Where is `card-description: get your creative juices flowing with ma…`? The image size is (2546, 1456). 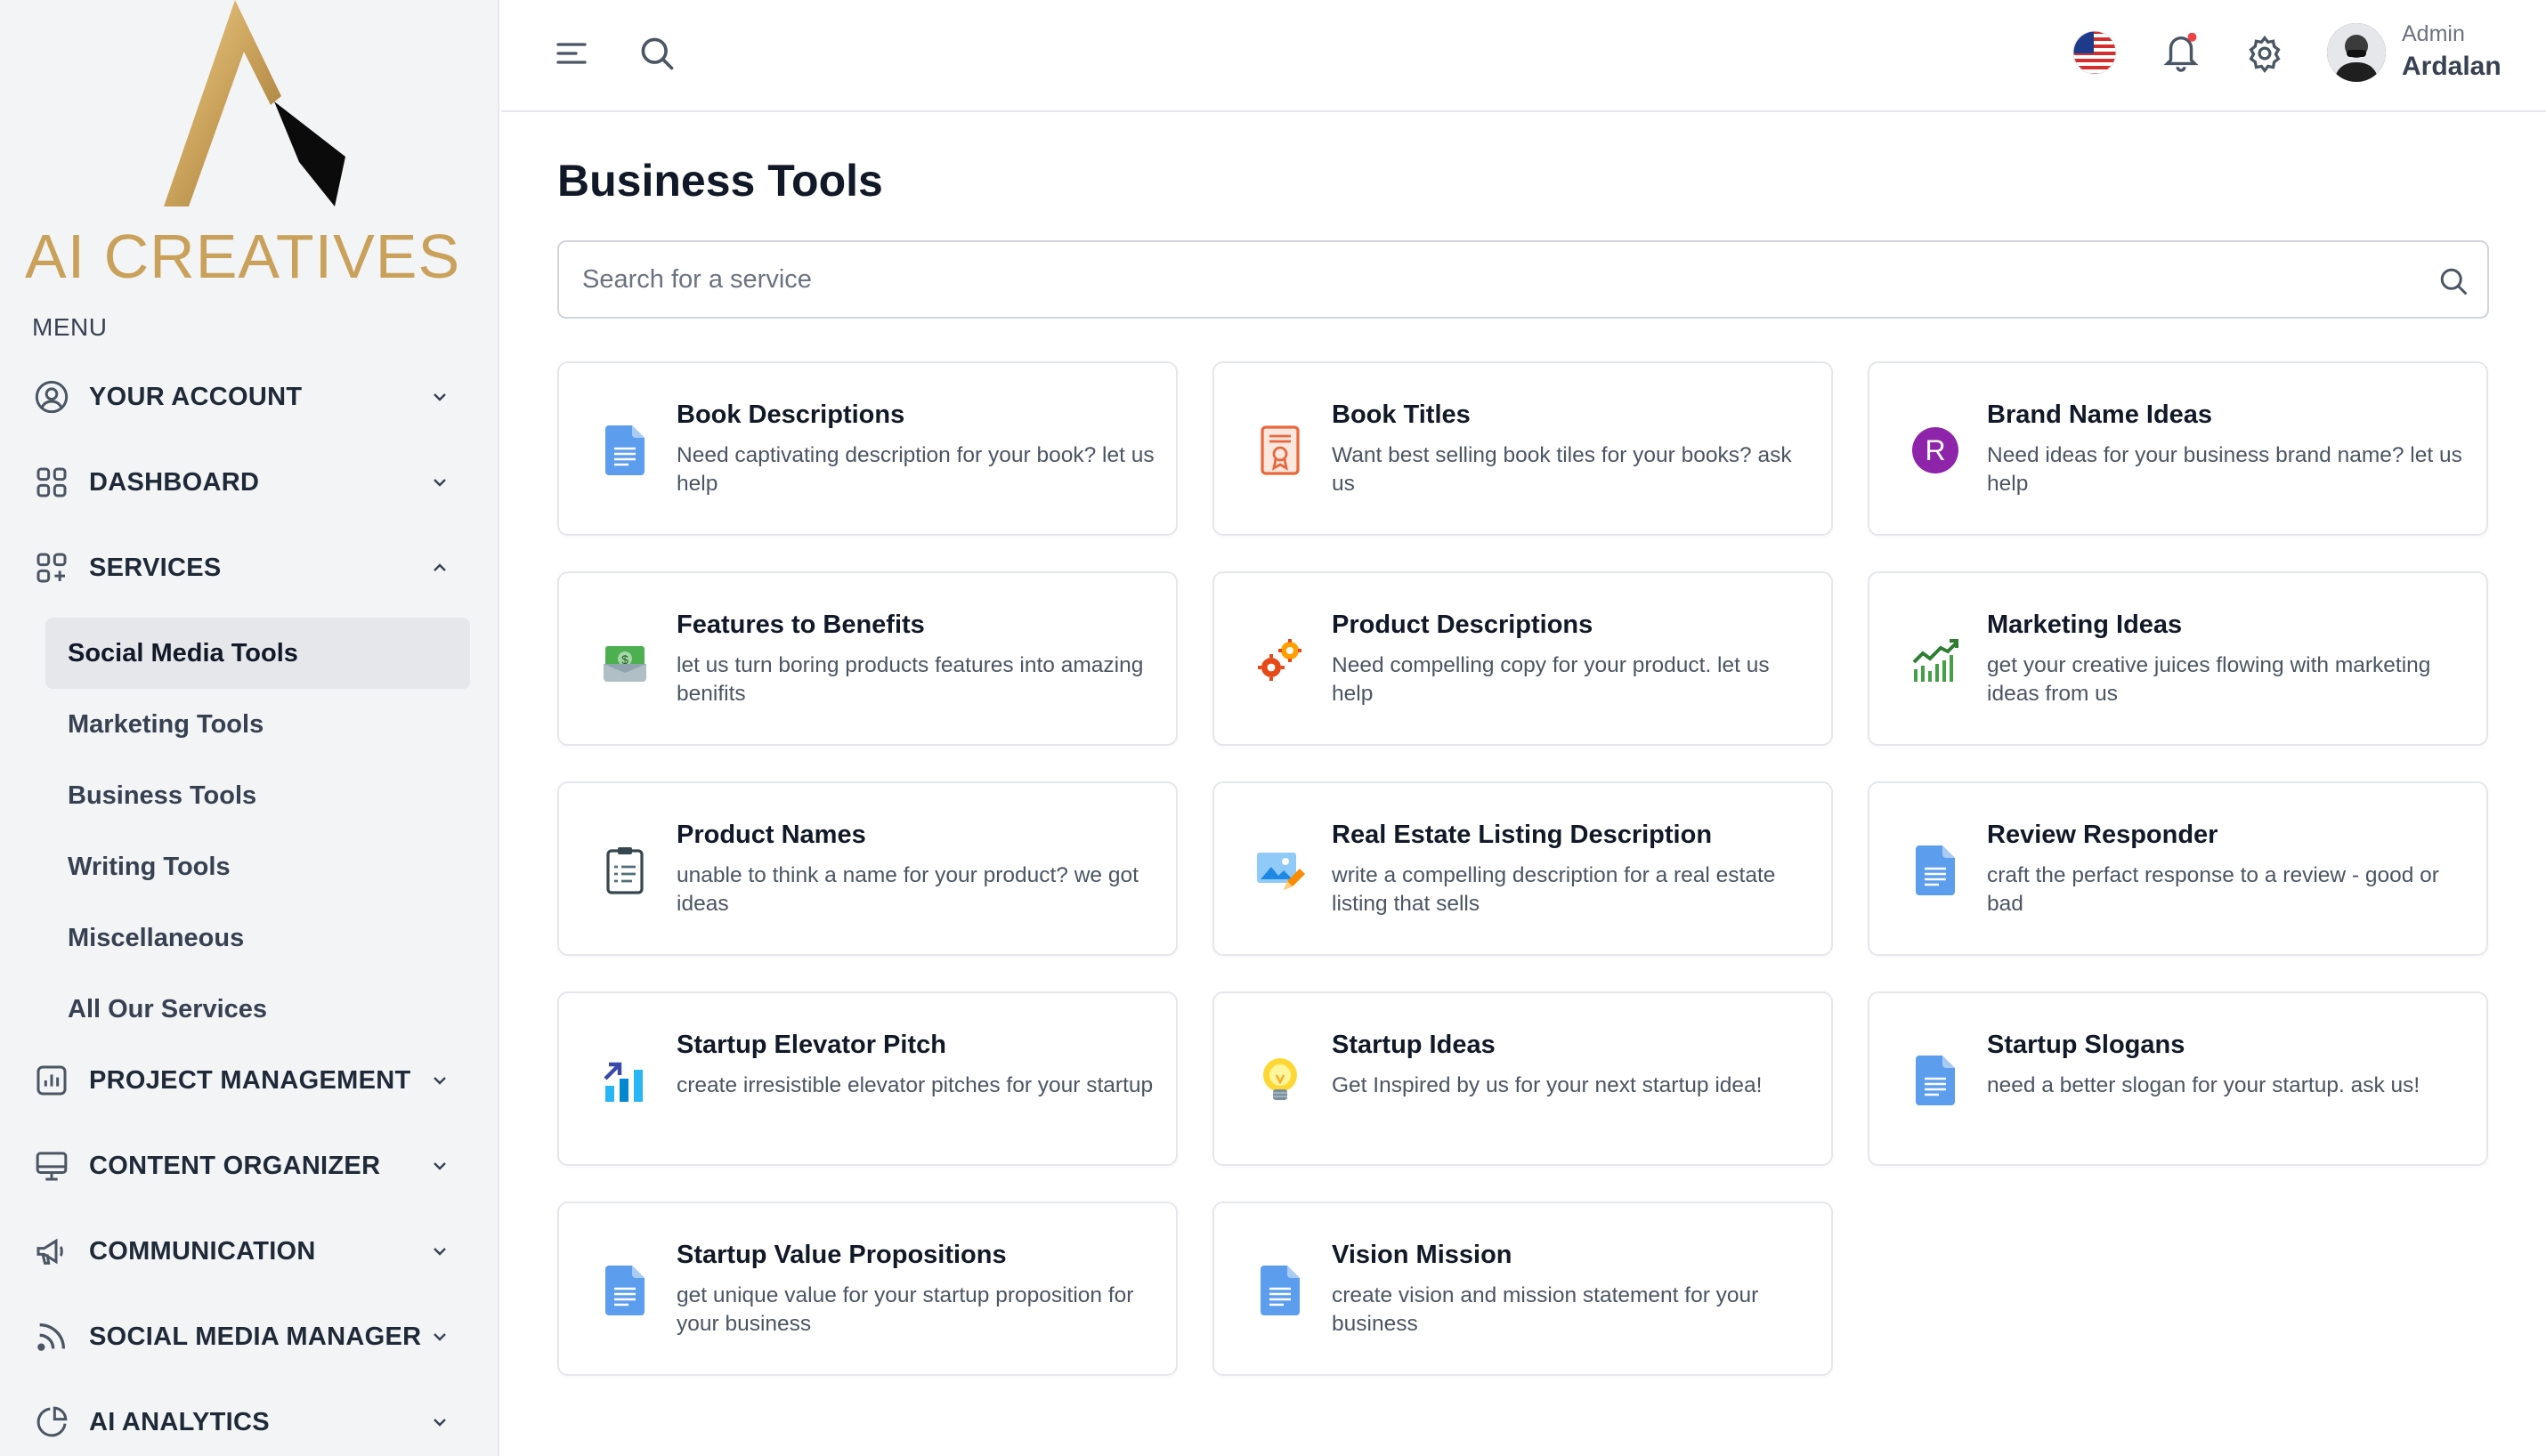 card-description: get your creative juices flowing with ma… is located at coordinates (2209, 679).